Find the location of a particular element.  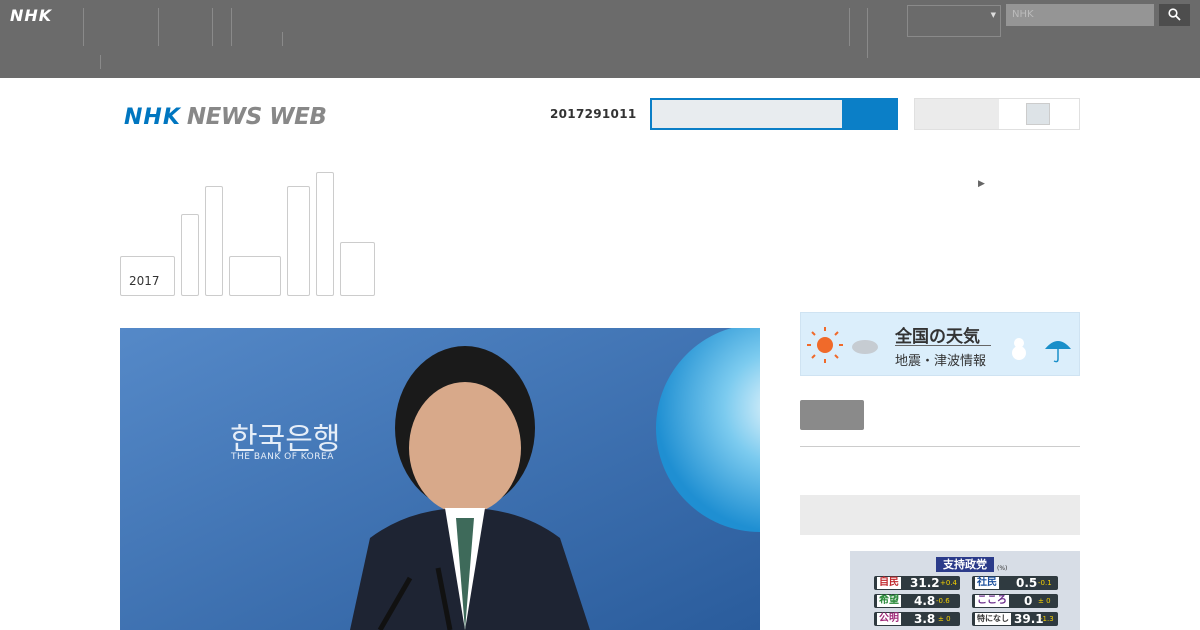

display-toggle-label is located at coordinates (957, 114).